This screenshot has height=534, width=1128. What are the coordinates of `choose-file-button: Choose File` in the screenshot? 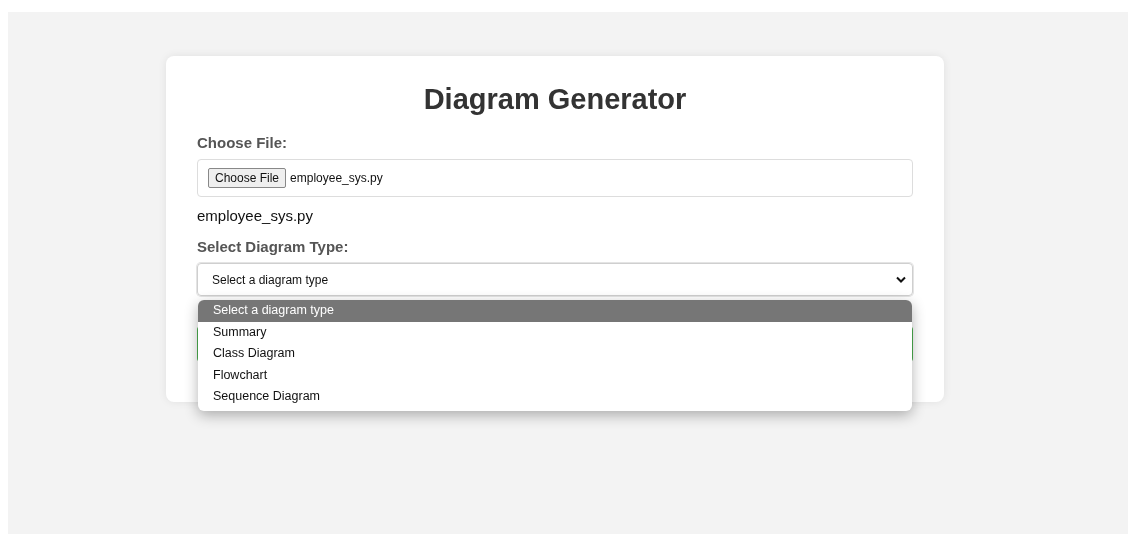 It's located at (247, 178).